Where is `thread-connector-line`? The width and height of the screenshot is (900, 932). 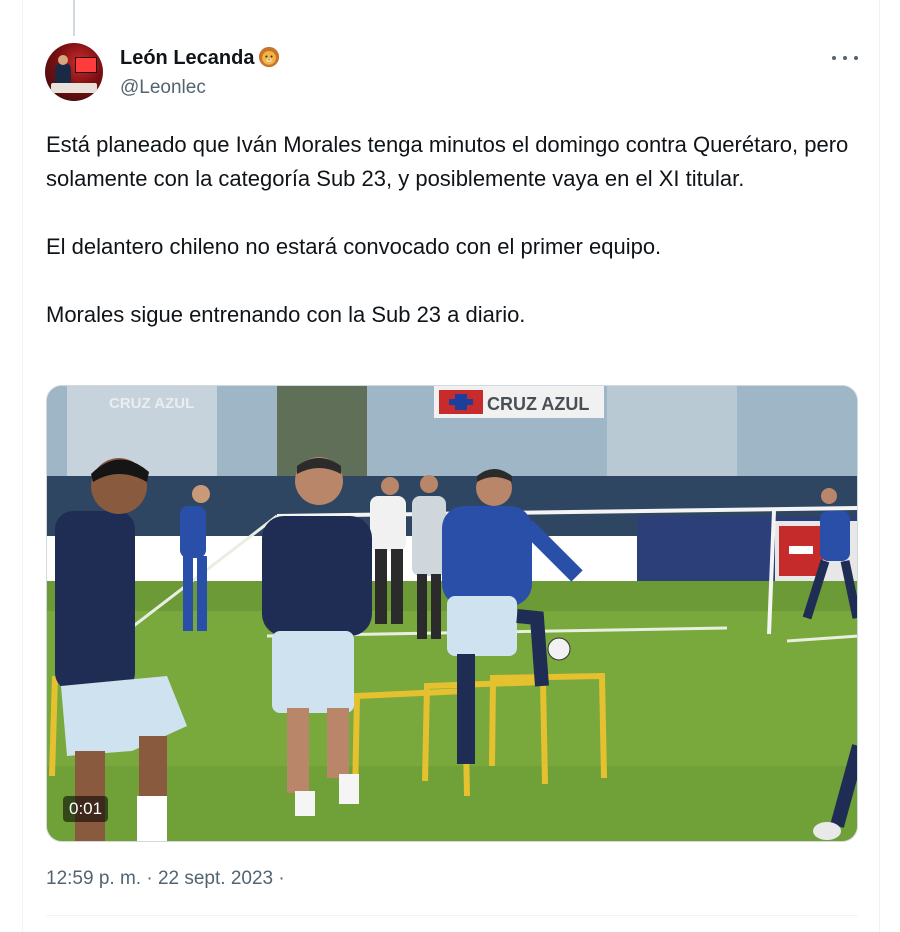
thread-connector-line is located at coordinates (74, 18).